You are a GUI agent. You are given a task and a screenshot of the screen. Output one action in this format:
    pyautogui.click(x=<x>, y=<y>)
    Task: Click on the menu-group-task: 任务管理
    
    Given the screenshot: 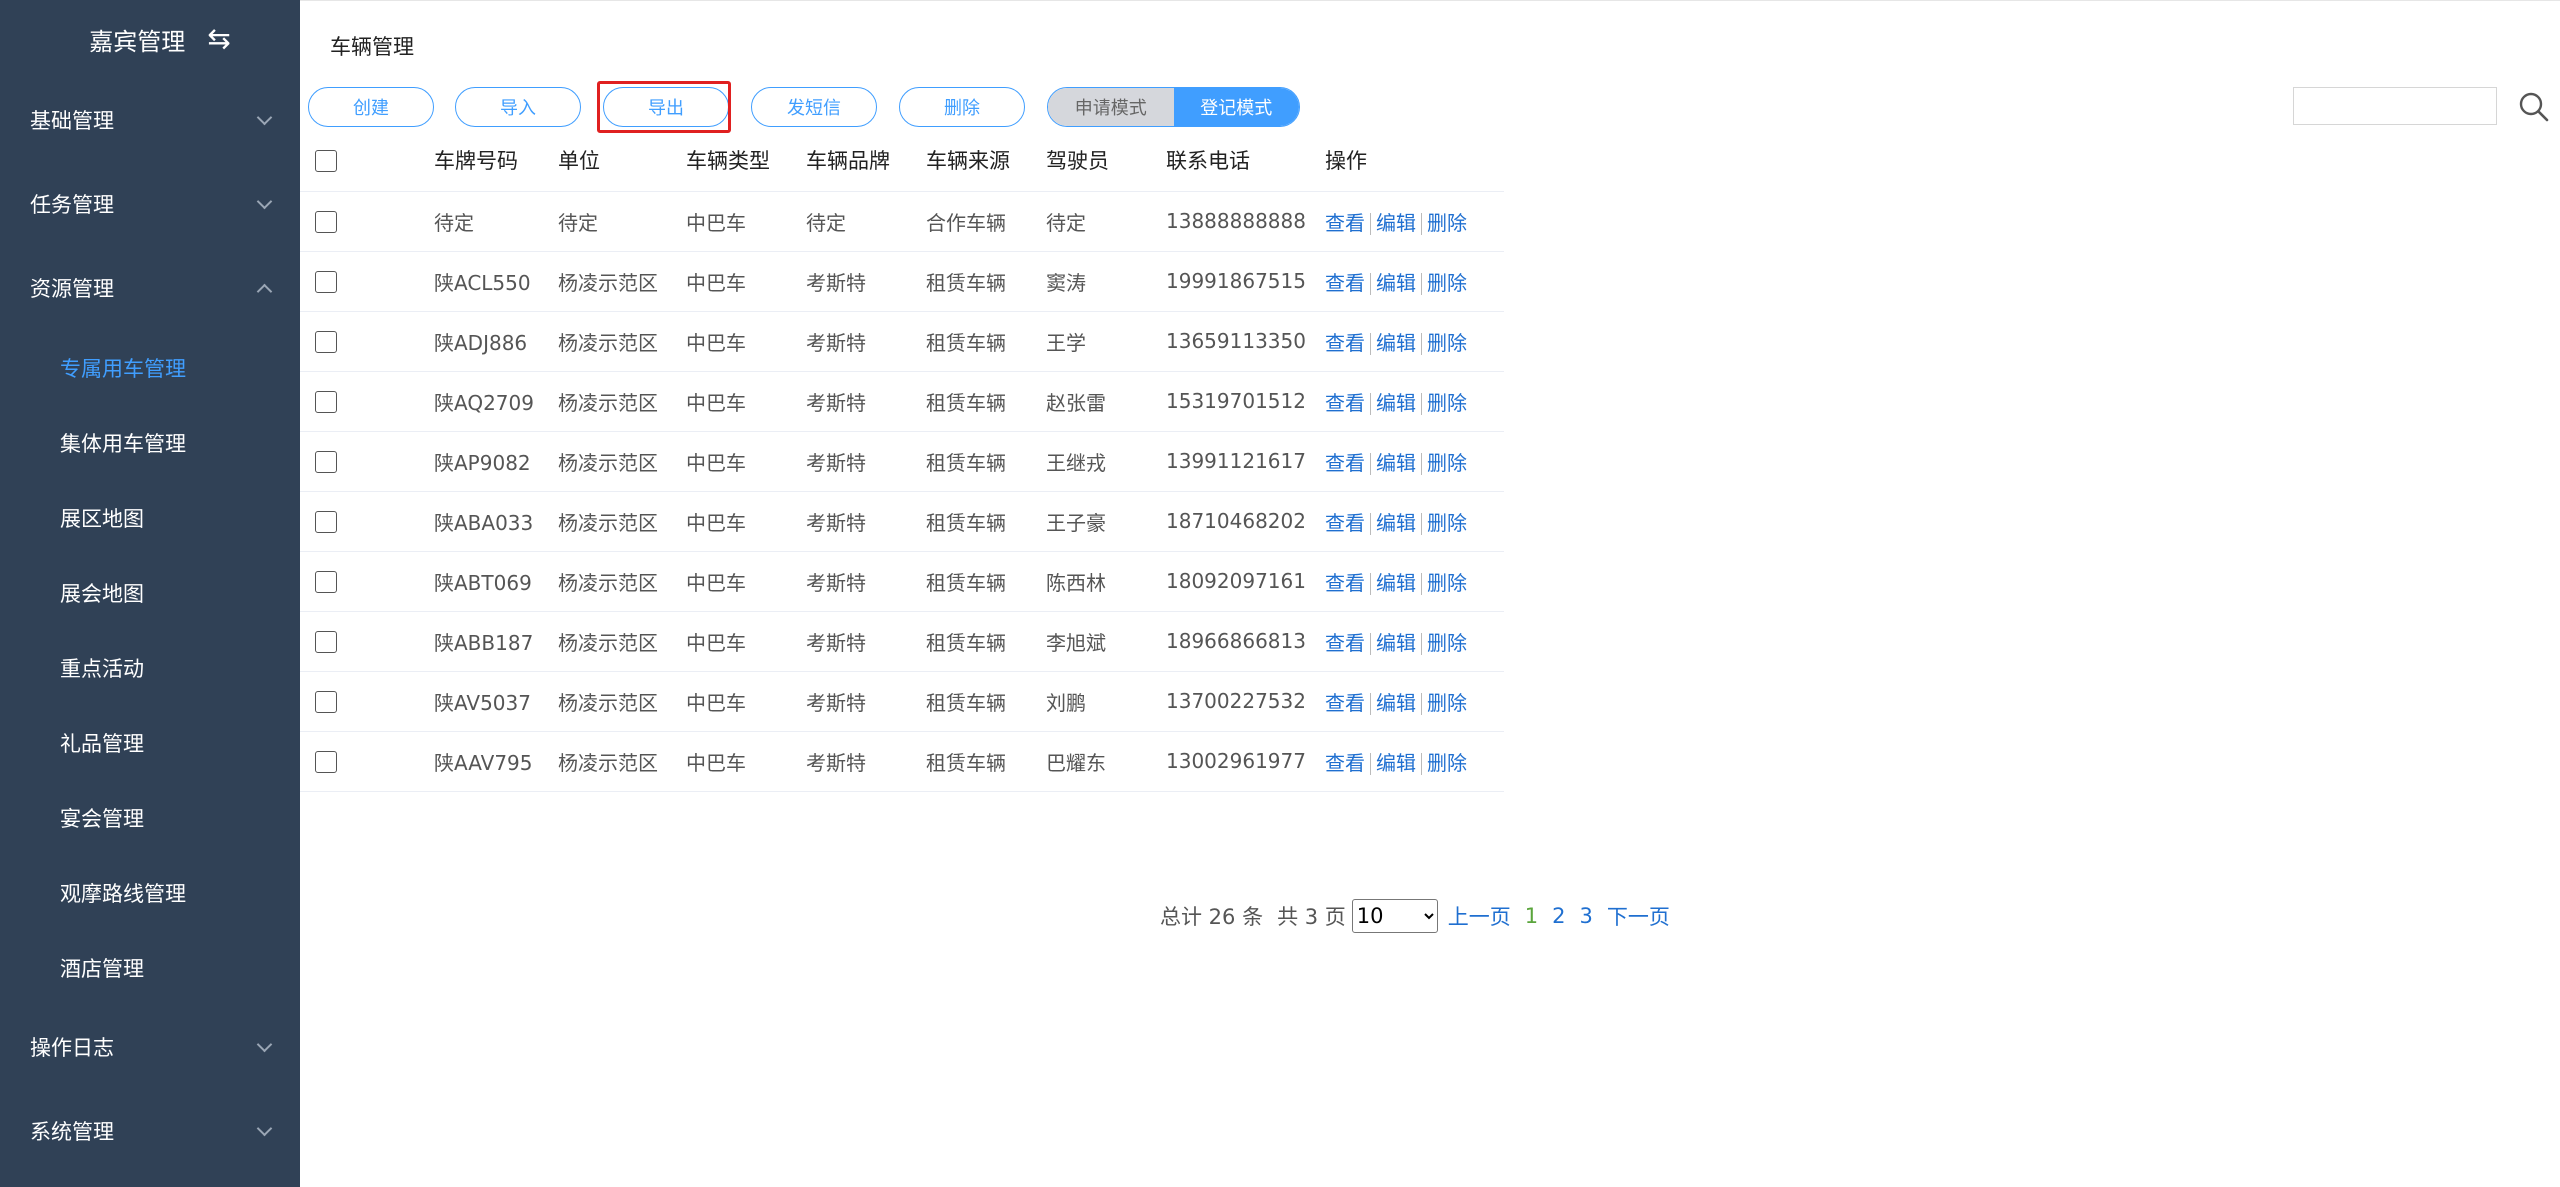 What is the action you would take?
    pyautogui.click(x=150, y=204)
    